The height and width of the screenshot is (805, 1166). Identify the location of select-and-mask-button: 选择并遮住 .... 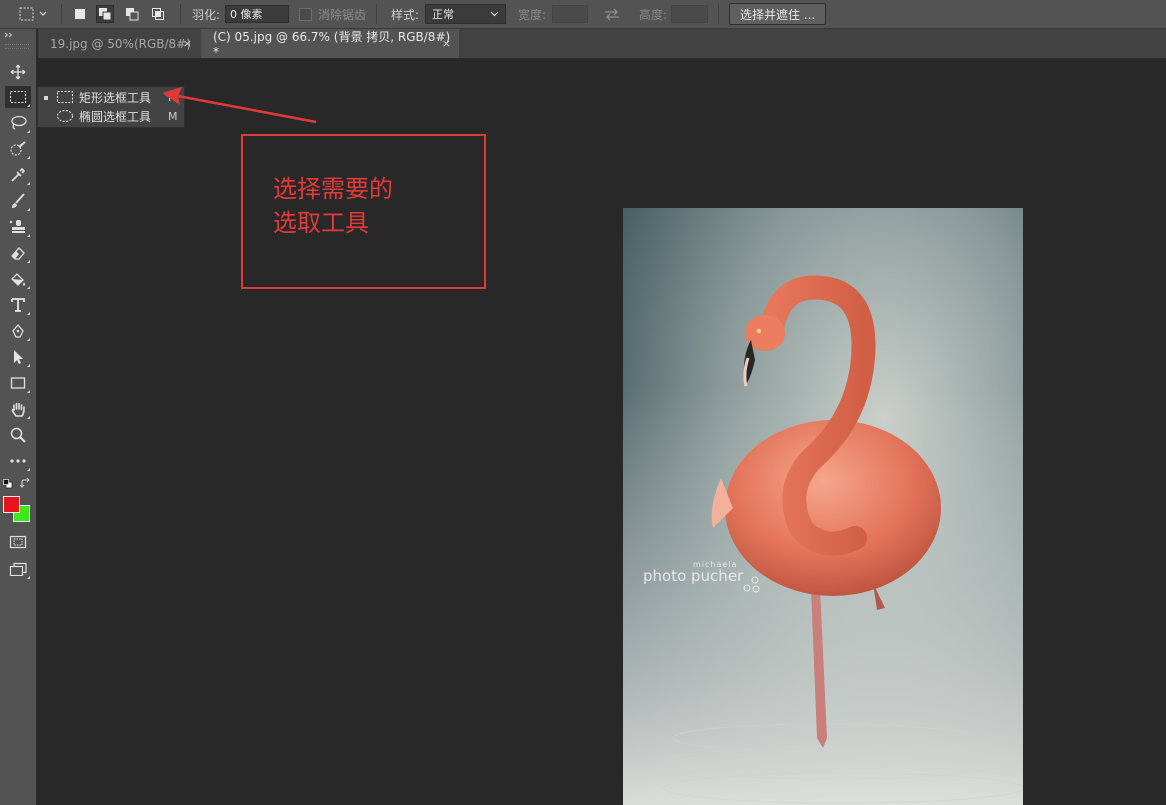
(778, 14).